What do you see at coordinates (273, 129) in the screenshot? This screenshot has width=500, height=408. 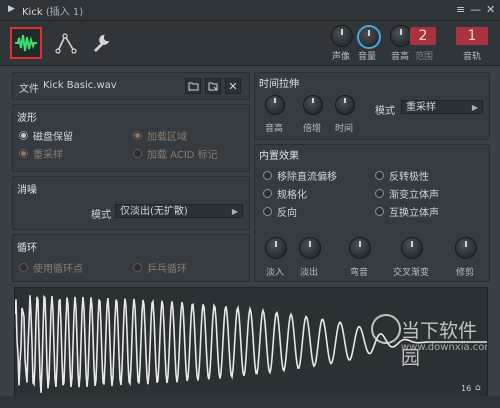 I see `stretch-pitch-label: 音高` at bounding box center [273, 129].